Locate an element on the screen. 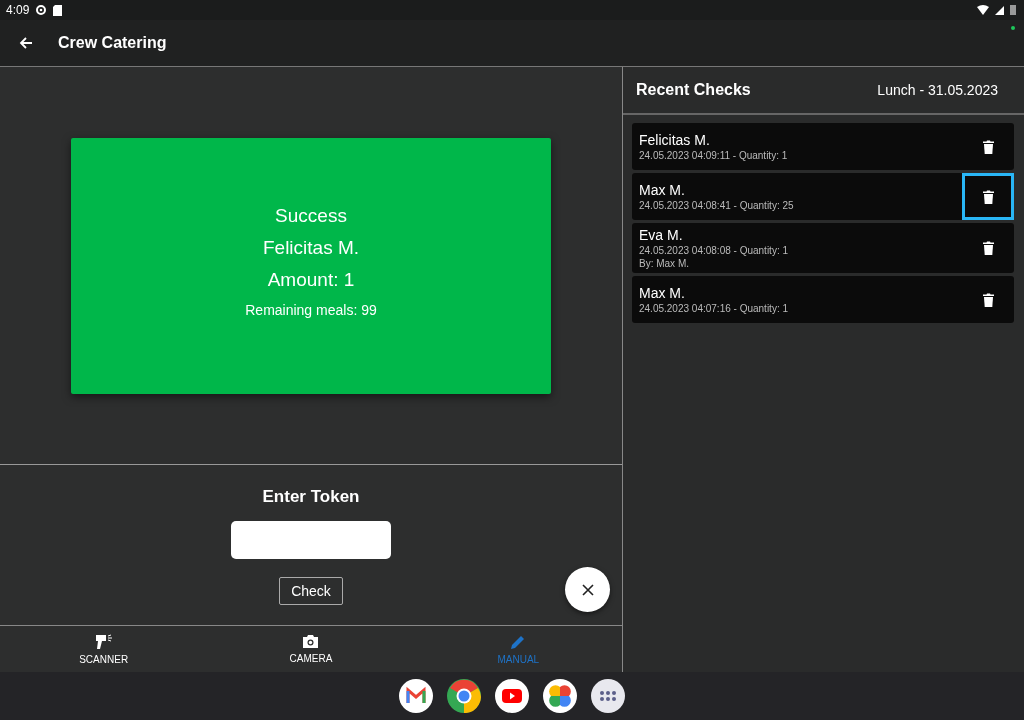 Image resolution: width=1024 pixels, height=720 pixels. nav-tab: CAMERA is located at coordinates (311, 649).